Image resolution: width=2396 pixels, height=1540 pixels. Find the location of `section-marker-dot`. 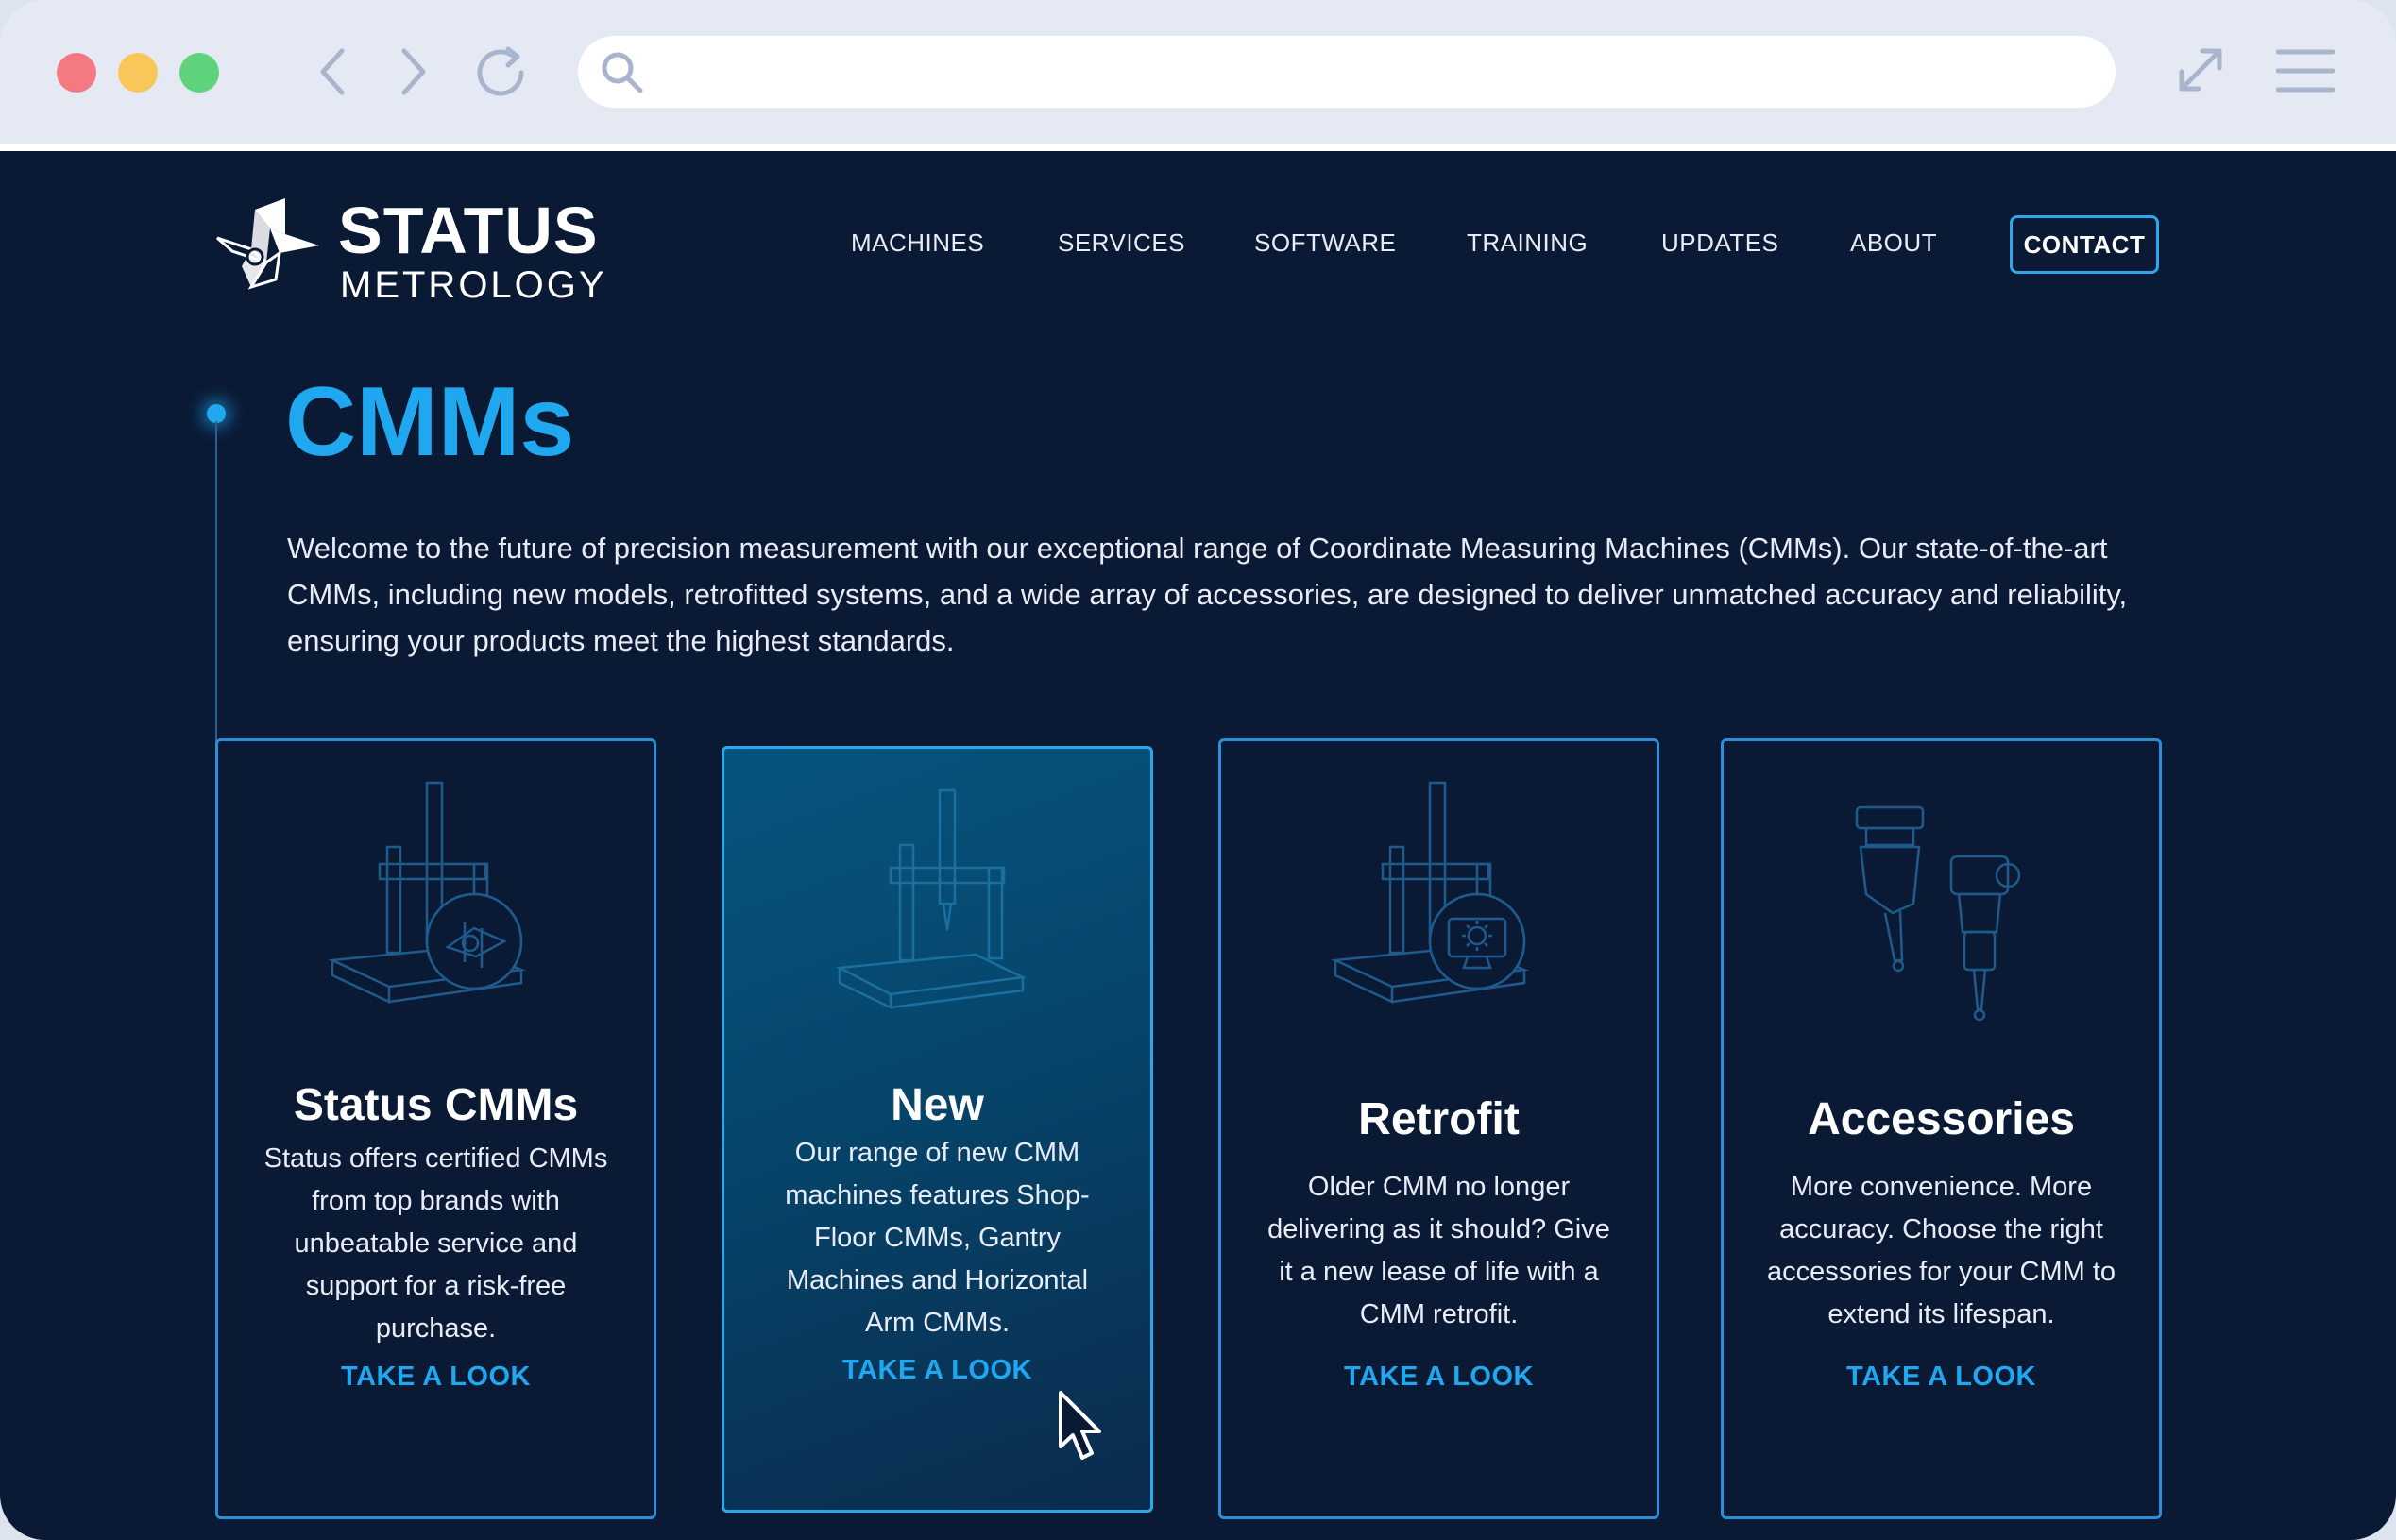

section-marker-dot is located at coordinates (217, 413).